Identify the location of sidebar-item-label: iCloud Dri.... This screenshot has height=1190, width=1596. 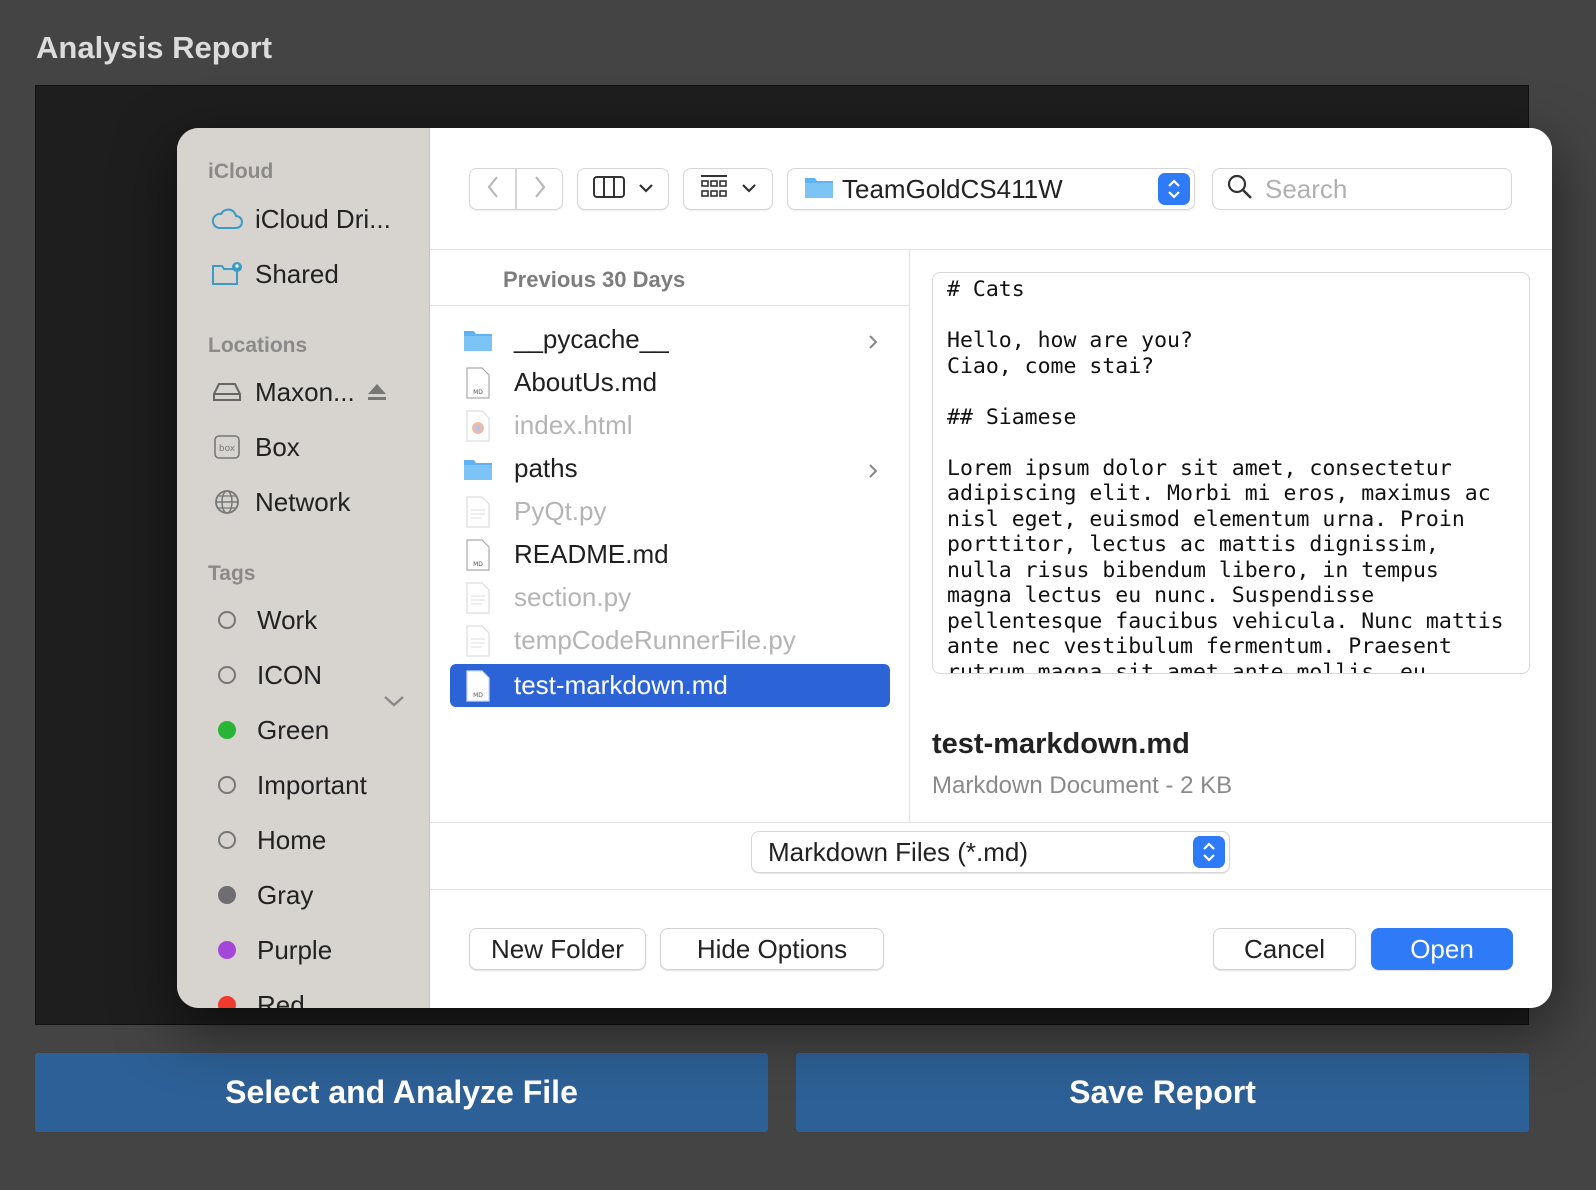
(323, 218).